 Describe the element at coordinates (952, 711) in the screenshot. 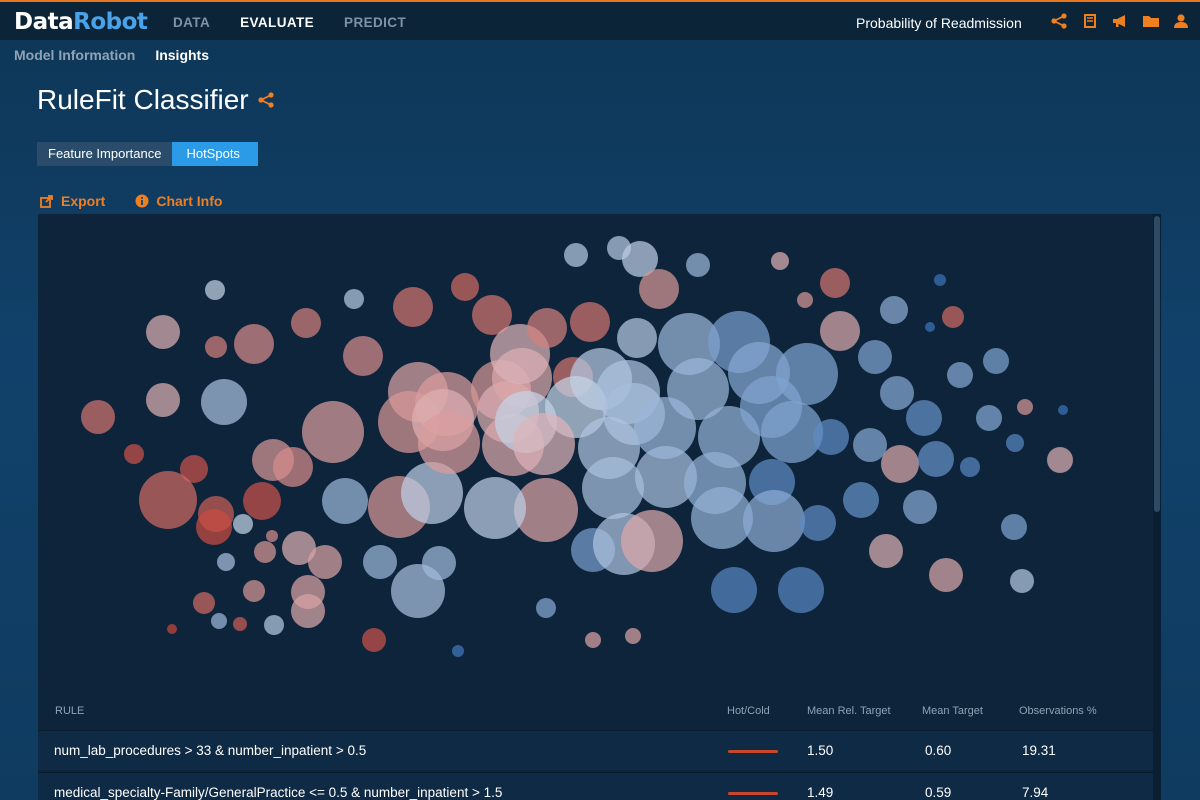

I see `col-mean-target: Mean Target` at that location.